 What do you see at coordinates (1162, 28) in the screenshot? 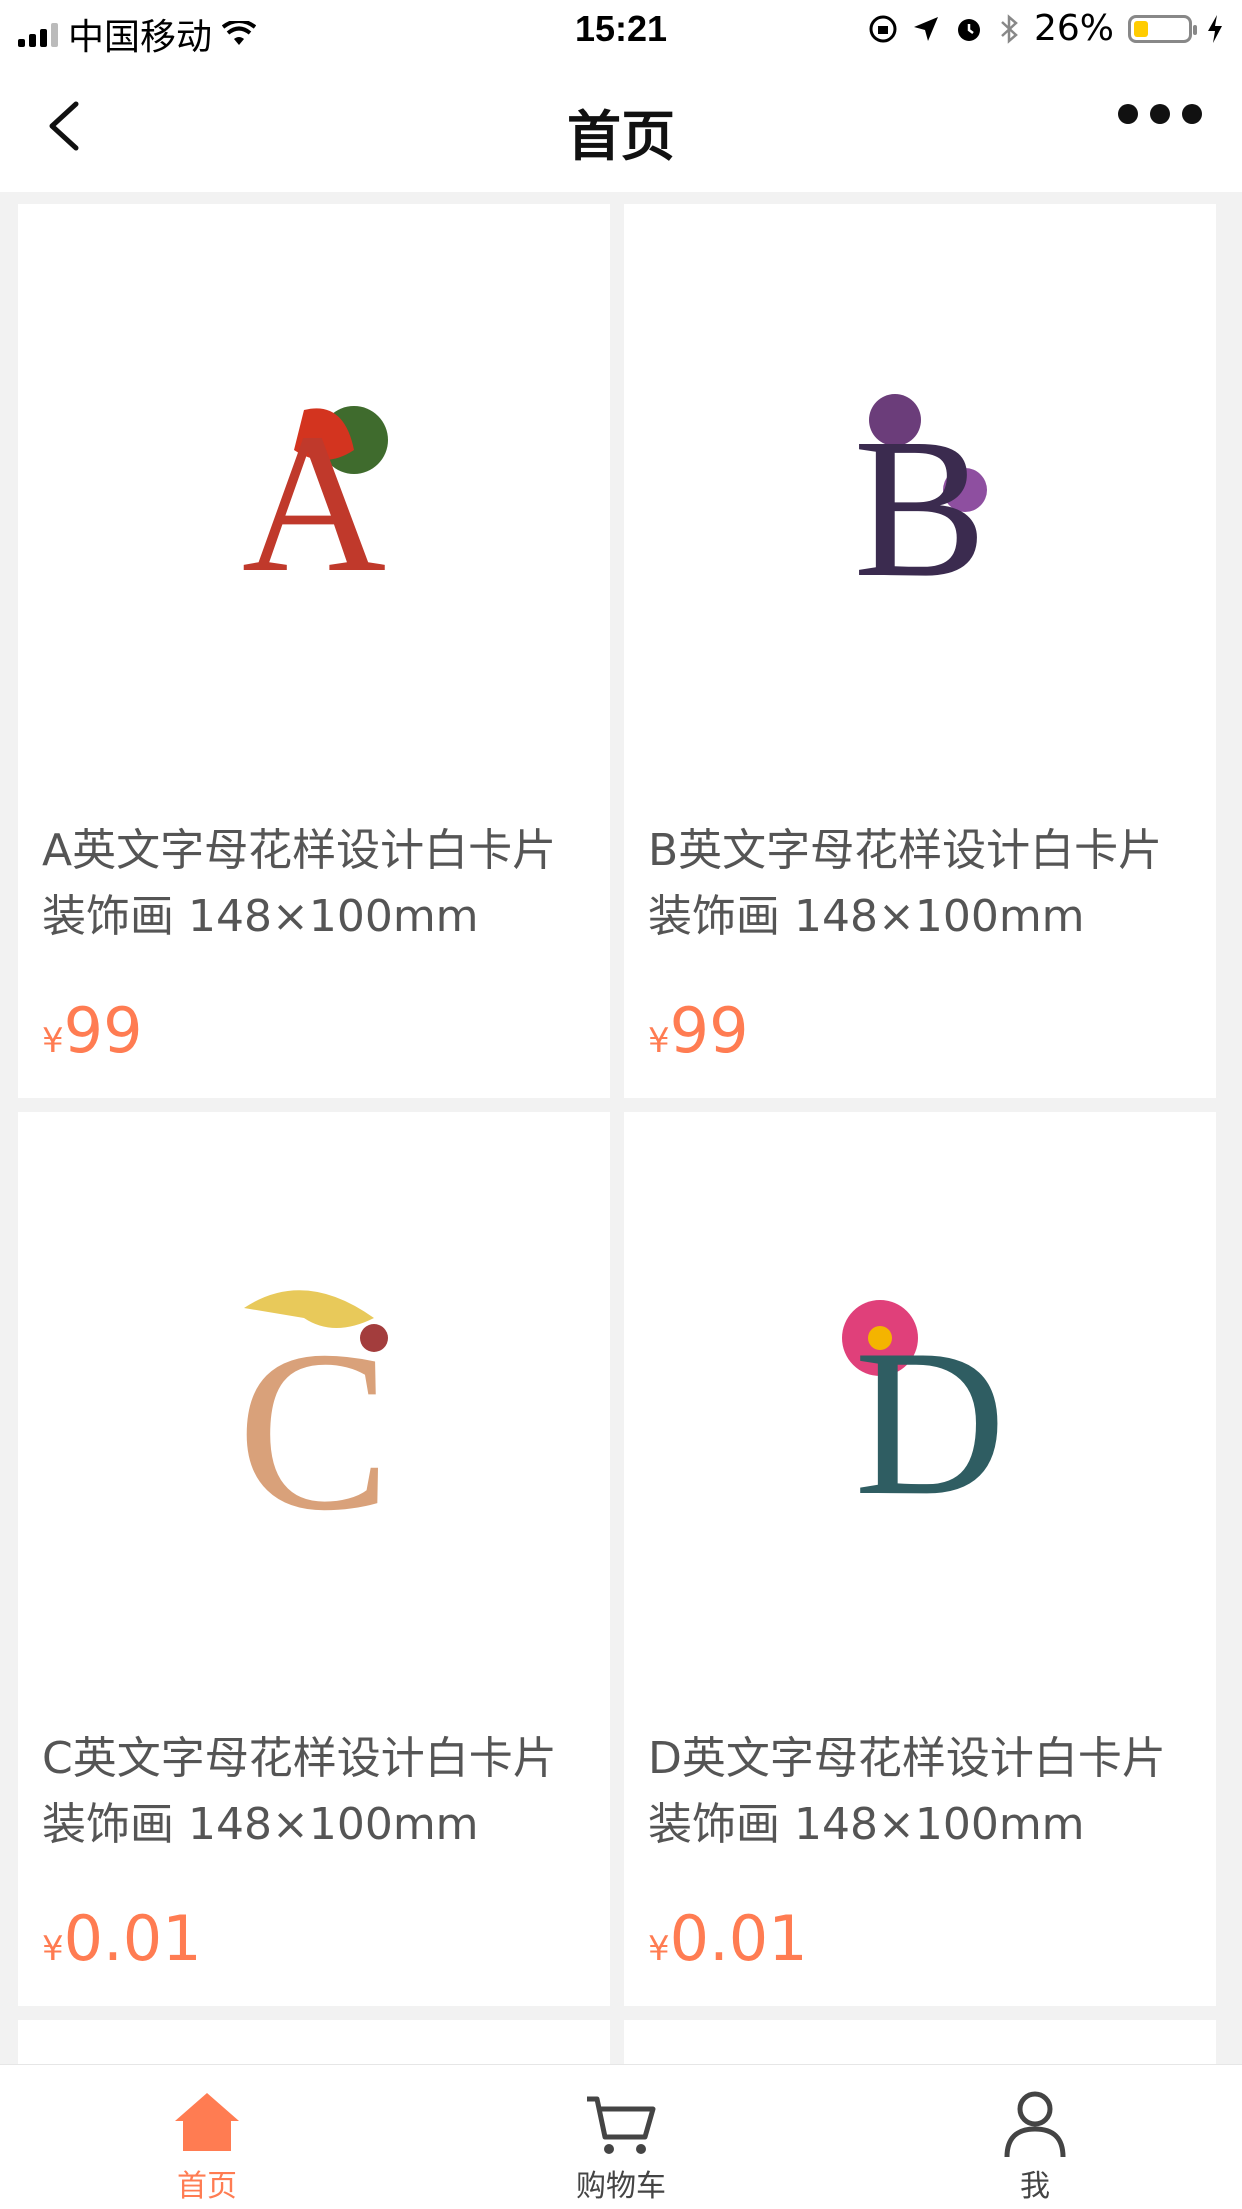
I see `battery-icon` at bounding box center [1162, 28].